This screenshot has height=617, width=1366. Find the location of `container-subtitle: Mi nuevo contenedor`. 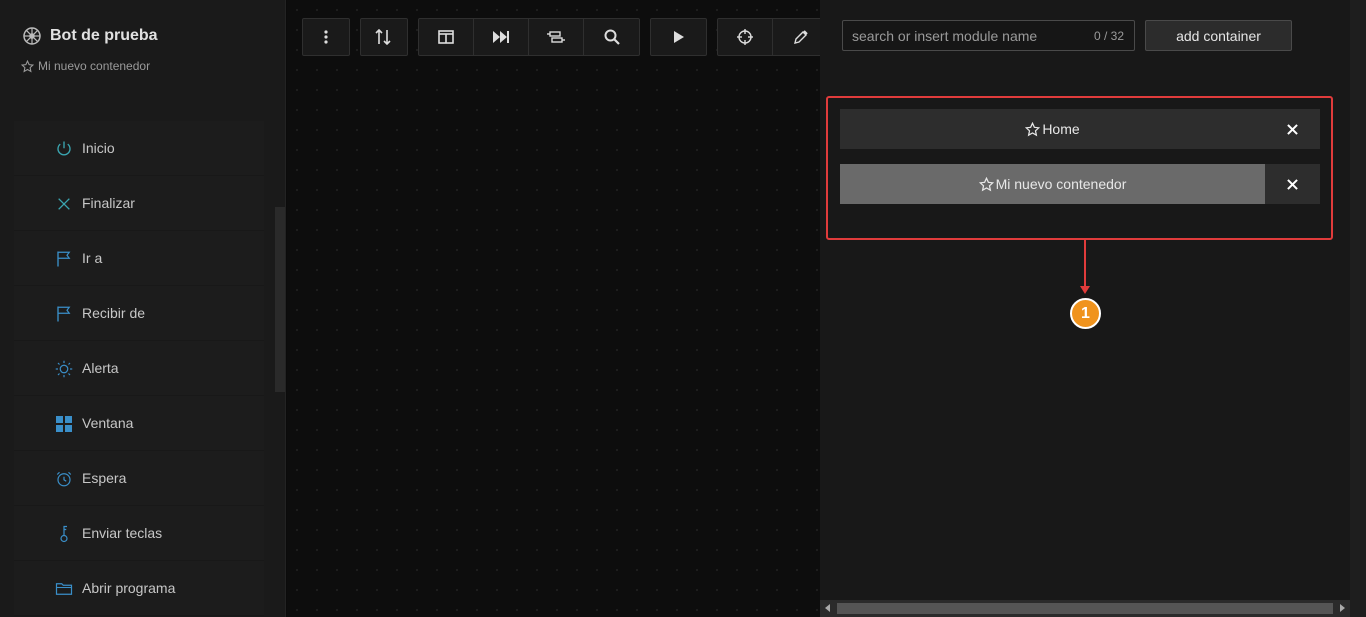

container-subtitle: Mi nuevo contenedor is located at coordinates (85, 66).